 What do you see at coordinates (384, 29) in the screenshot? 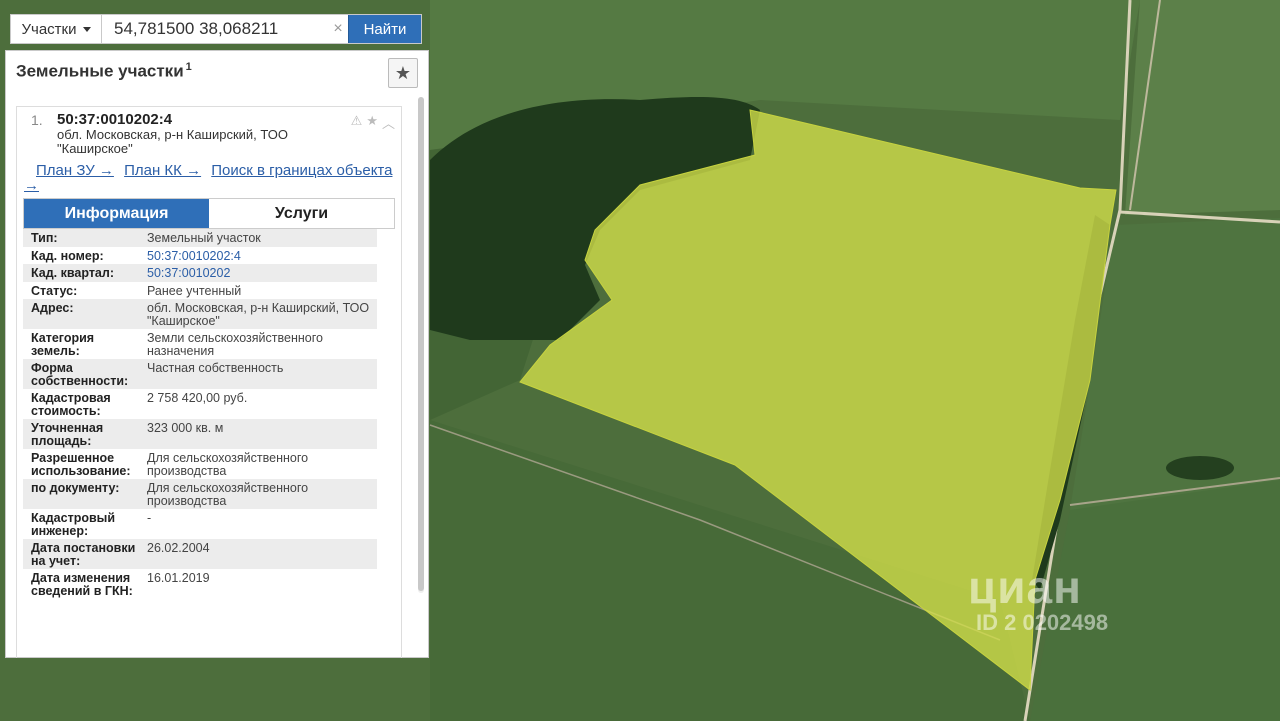
I see `find-button: Найти` at bounding box center [384, 29].